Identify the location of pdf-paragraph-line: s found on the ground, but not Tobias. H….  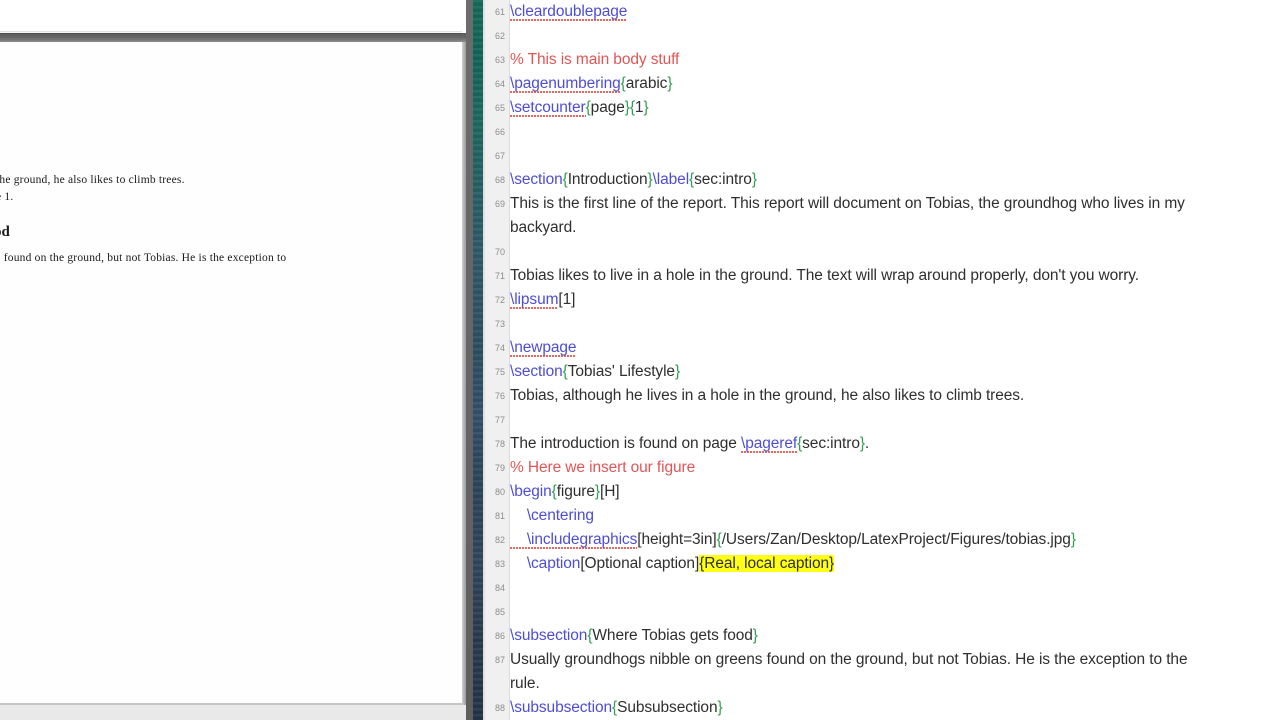
(143, 258).